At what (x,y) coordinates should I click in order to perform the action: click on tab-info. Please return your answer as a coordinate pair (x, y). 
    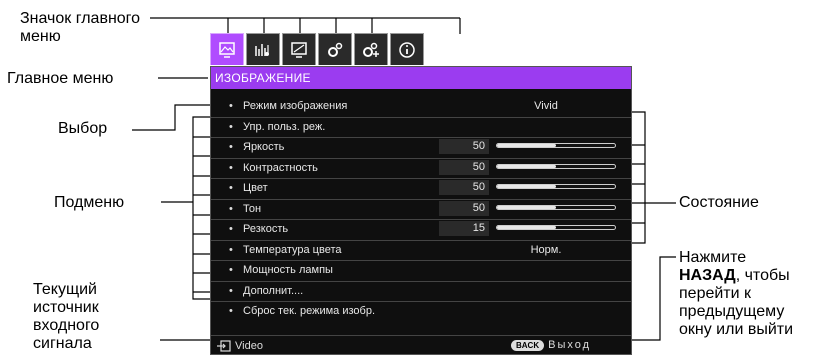
    Looking at the image, I should click on (407, 49).